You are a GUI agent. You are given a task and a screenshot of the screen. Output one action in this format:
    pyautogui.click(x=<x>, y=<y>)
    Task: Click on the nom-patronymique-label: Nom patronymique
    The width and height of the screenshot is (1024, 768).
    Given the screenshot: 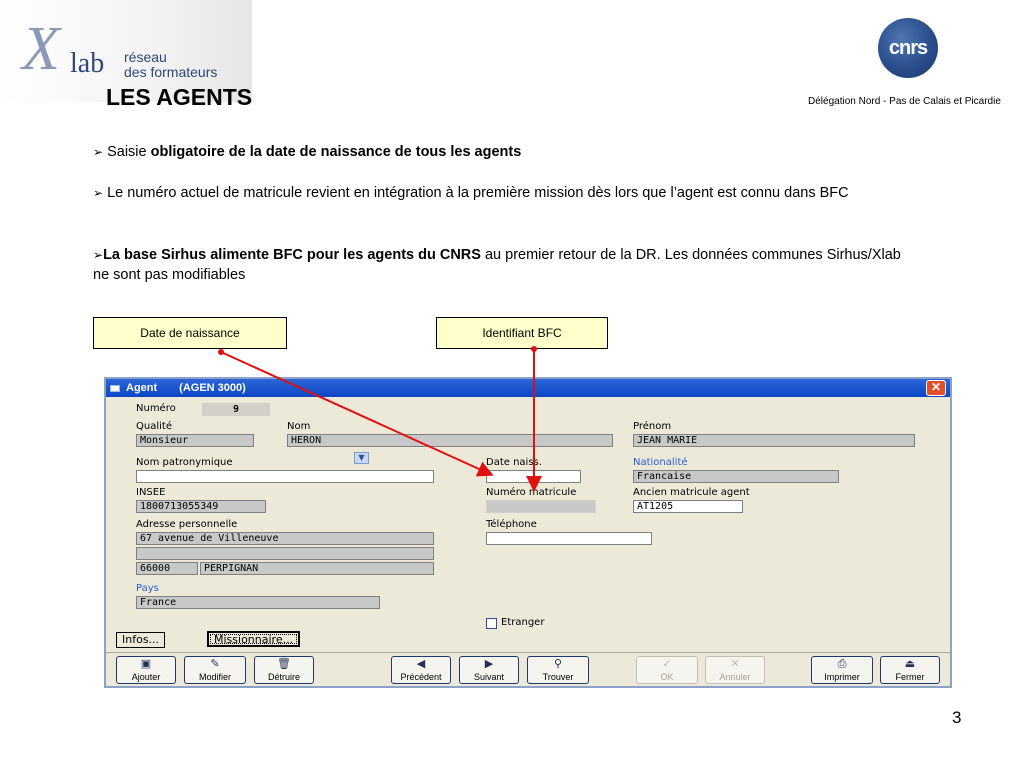 What is the action you would take?
    pyautogui.click(x=184, y=462)
    